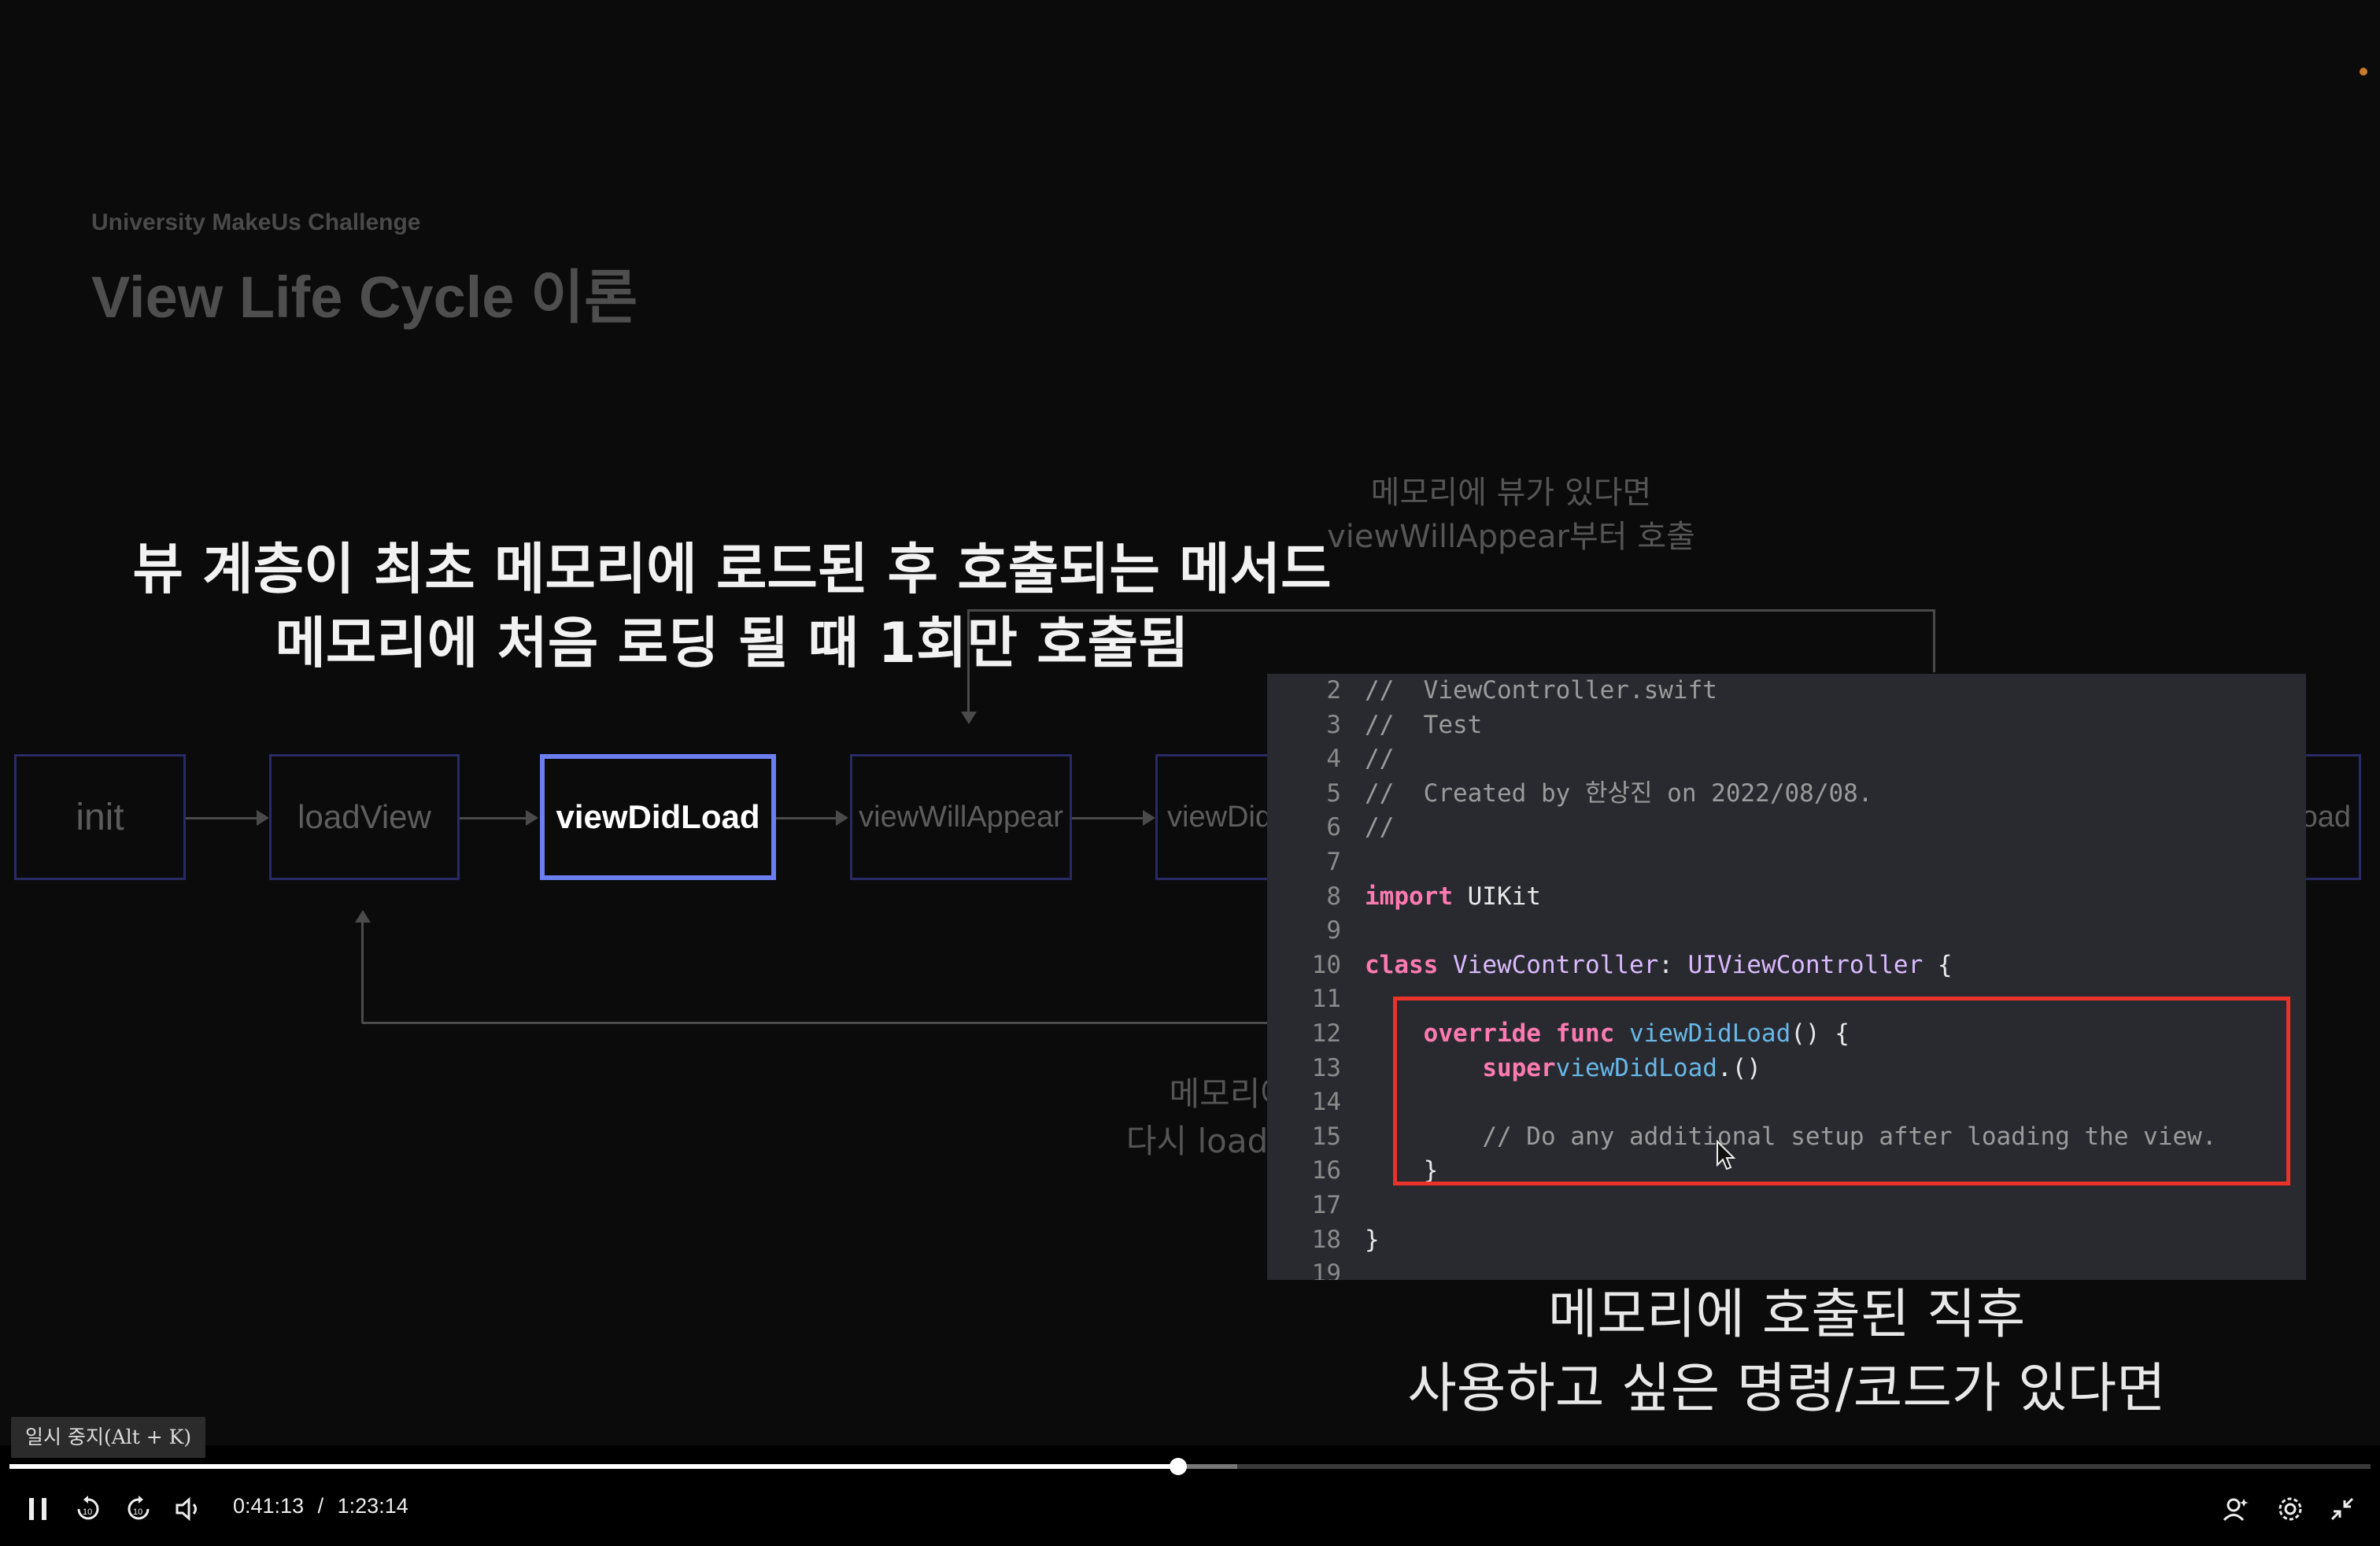  I want to click on arrowhead-loadview-viewdidload, so click(532, 818).